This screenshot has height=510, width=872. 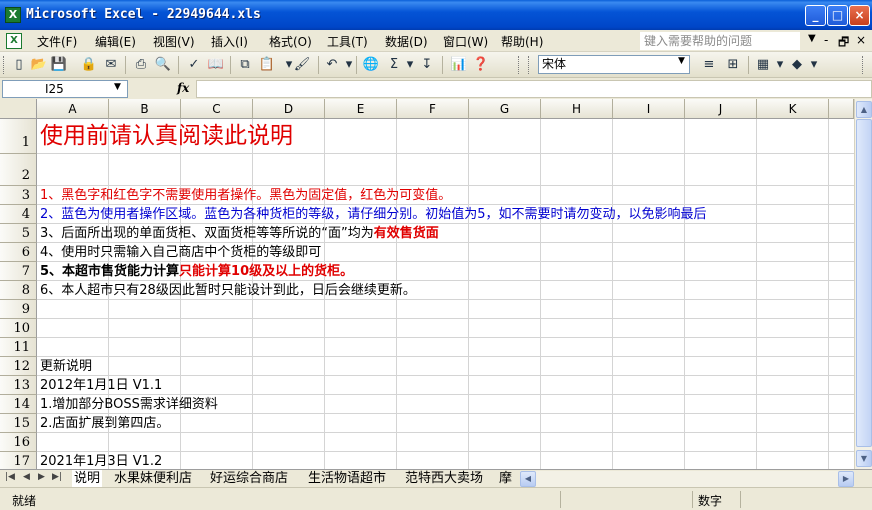 I want to click on cell-a7: 5、本超市售货能力计算只能计算10级及以上的货柜。, so click(x=196, y=271).